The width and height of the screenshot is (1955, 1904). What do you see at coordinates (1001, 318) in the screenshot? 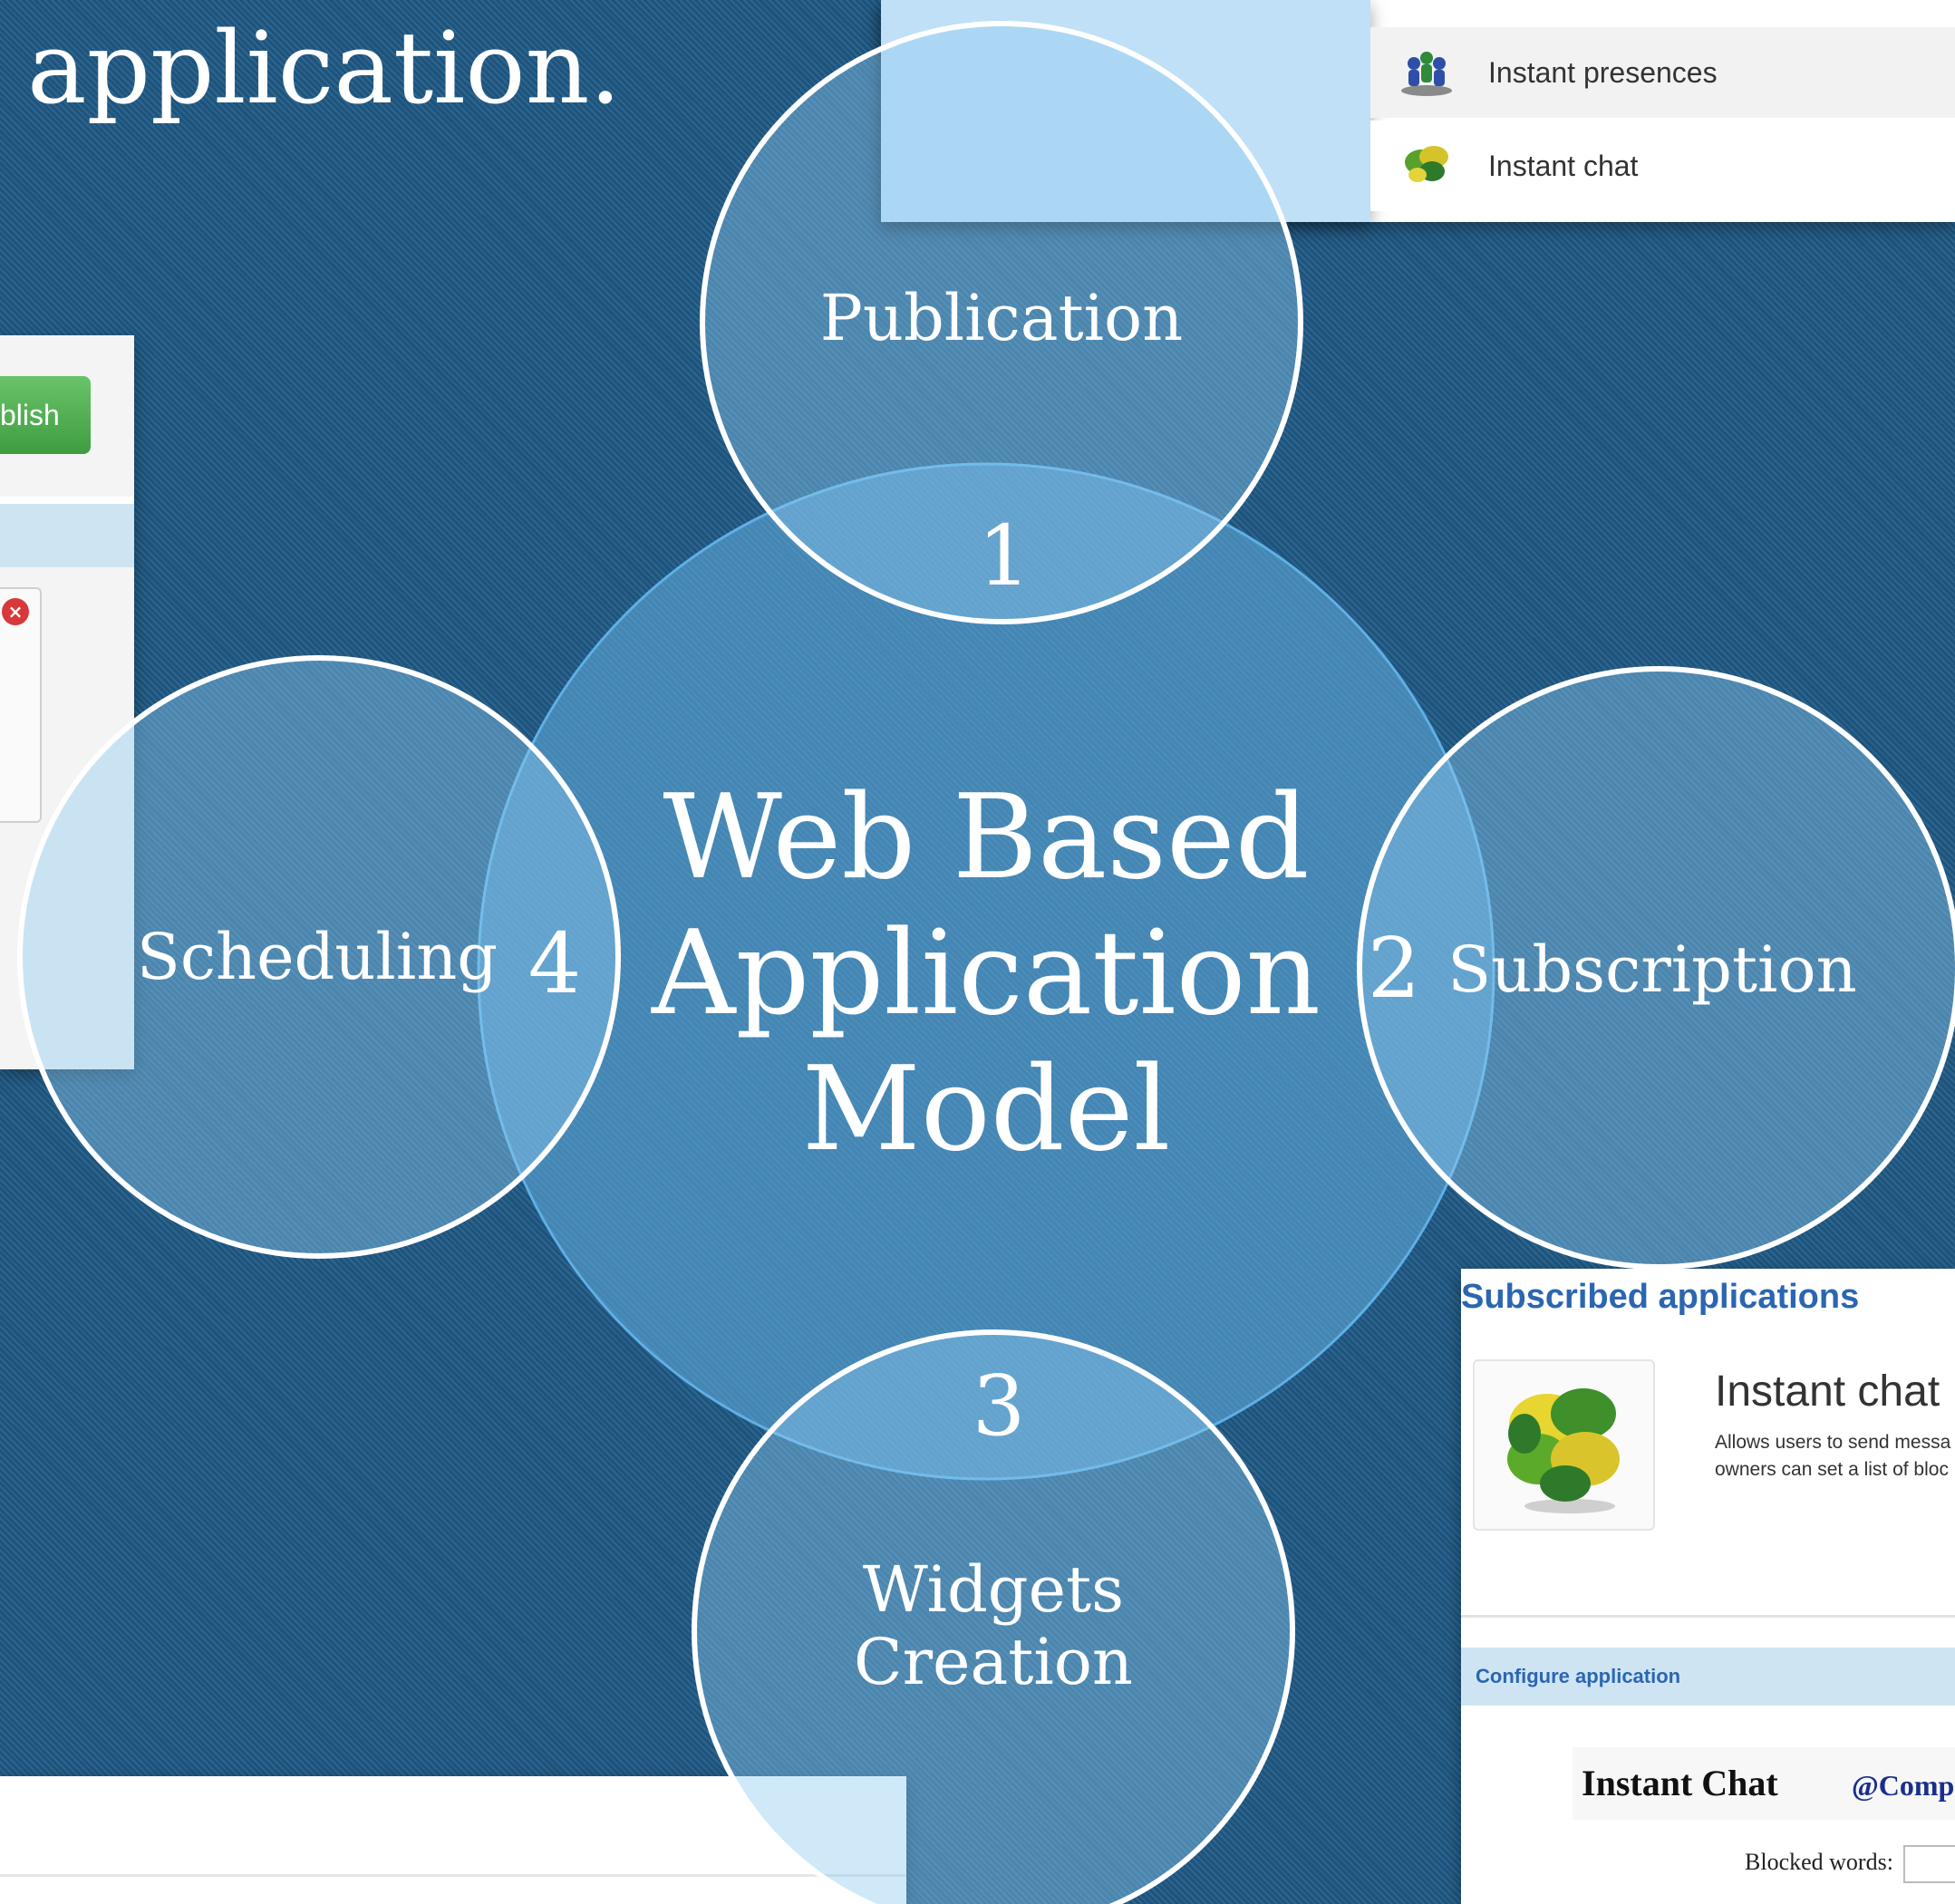
I see `publication-label: Publication` at bounding box center [1001, 318].